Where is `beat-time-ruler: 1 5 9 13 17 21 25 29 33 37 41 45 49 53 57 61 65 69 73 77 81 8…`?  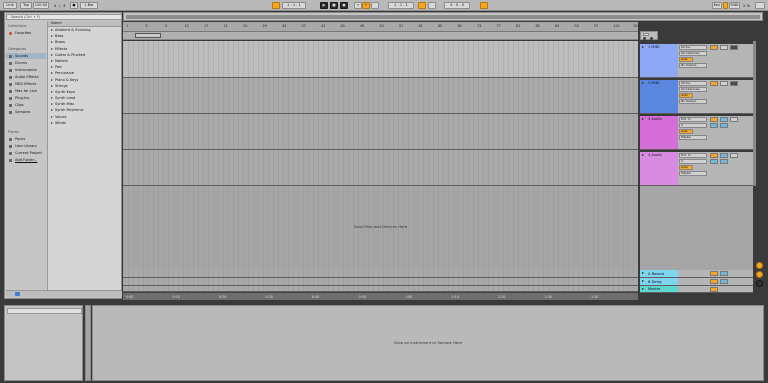
beat-time-ruler: 1 5 9 13 17 21 25 29 33 37 41 45 49 53 57 61 65 69 73 77 81 8… is located at coordinates (381, 27).